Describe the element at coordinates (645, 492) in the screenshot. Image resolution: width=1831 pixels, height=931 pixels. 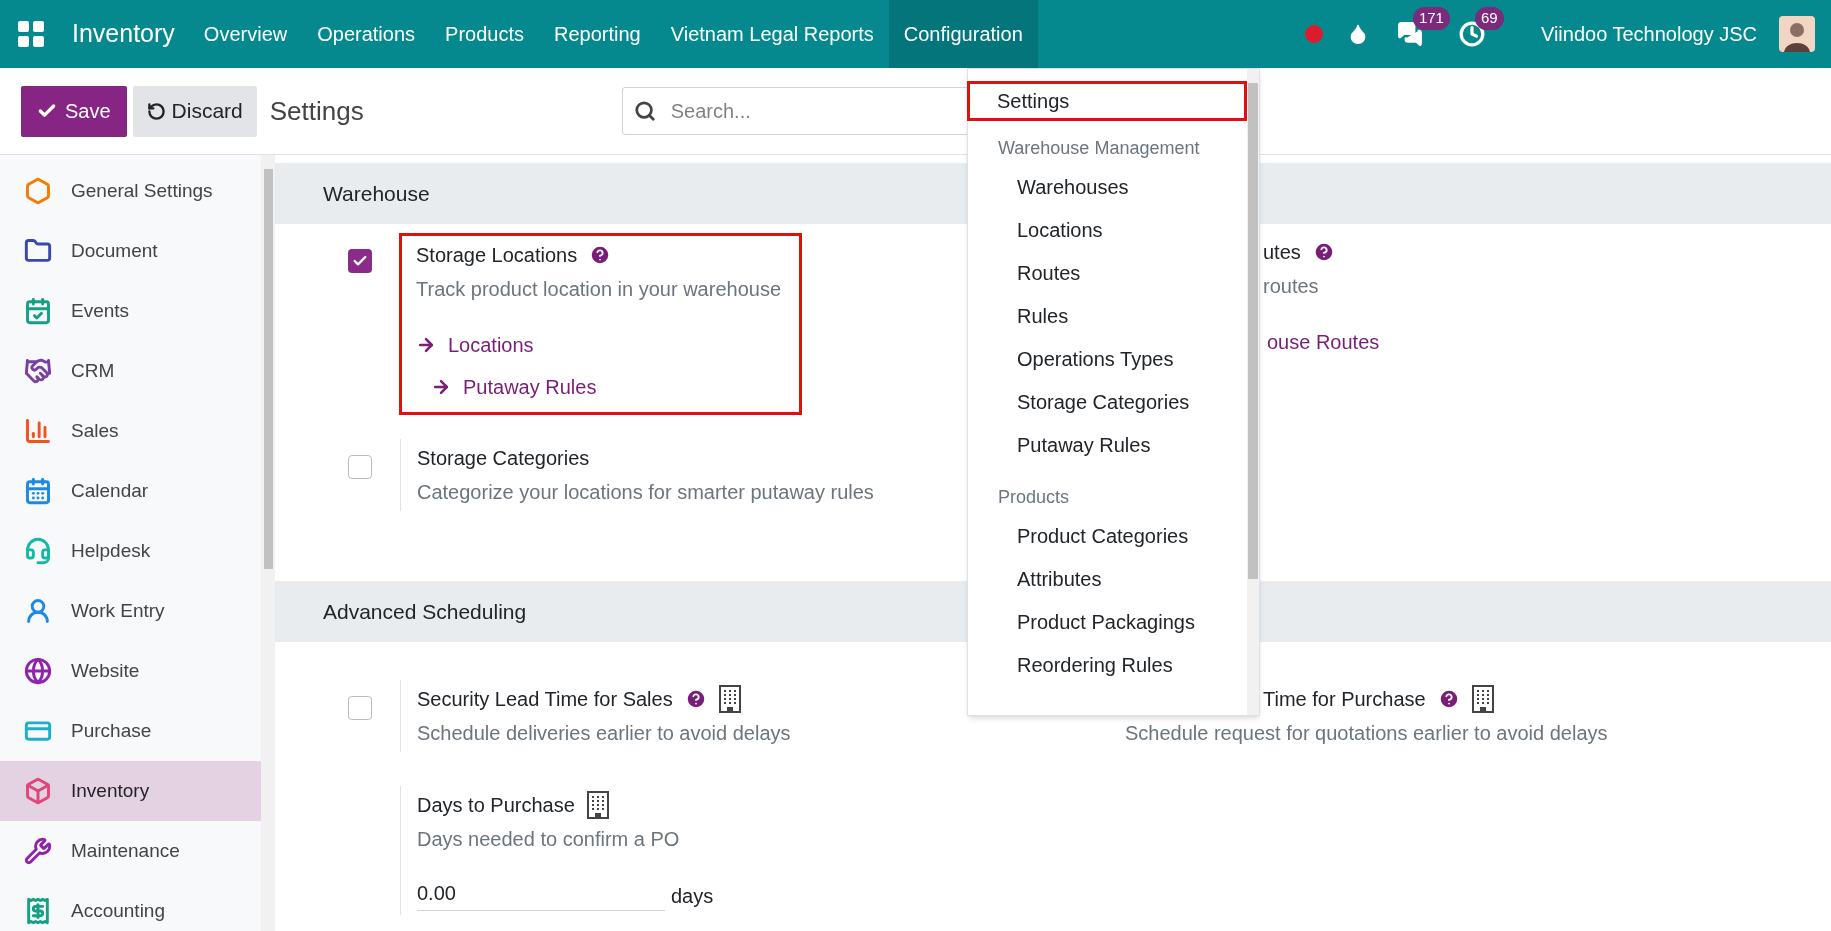
I see `setting-description: Categorize your locations for smarter putaway rules` at that location.